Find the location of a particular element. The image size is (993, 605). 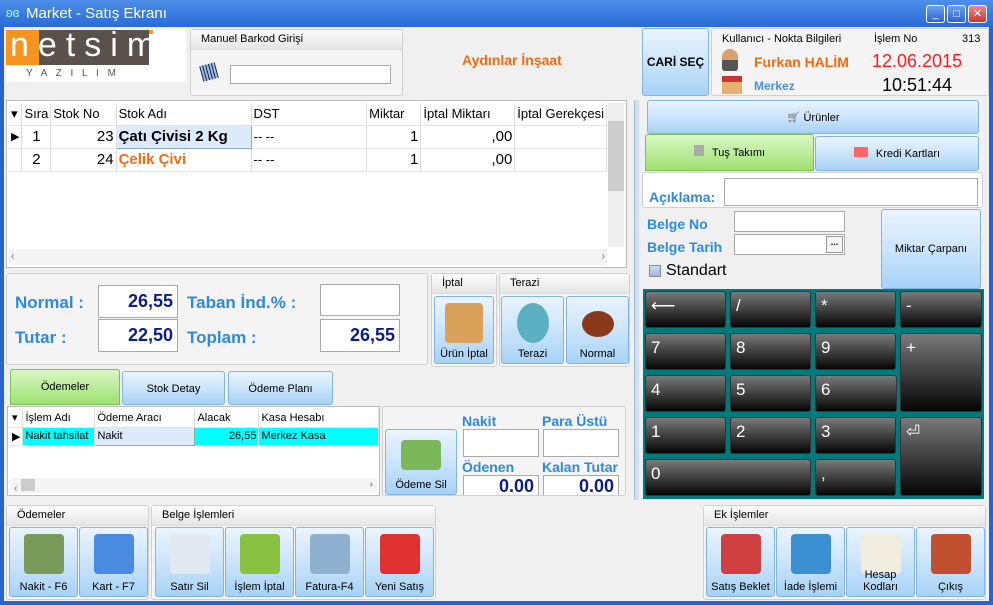

urun-iptal-button: Ürün İptal is located at coordinates (464, 330).